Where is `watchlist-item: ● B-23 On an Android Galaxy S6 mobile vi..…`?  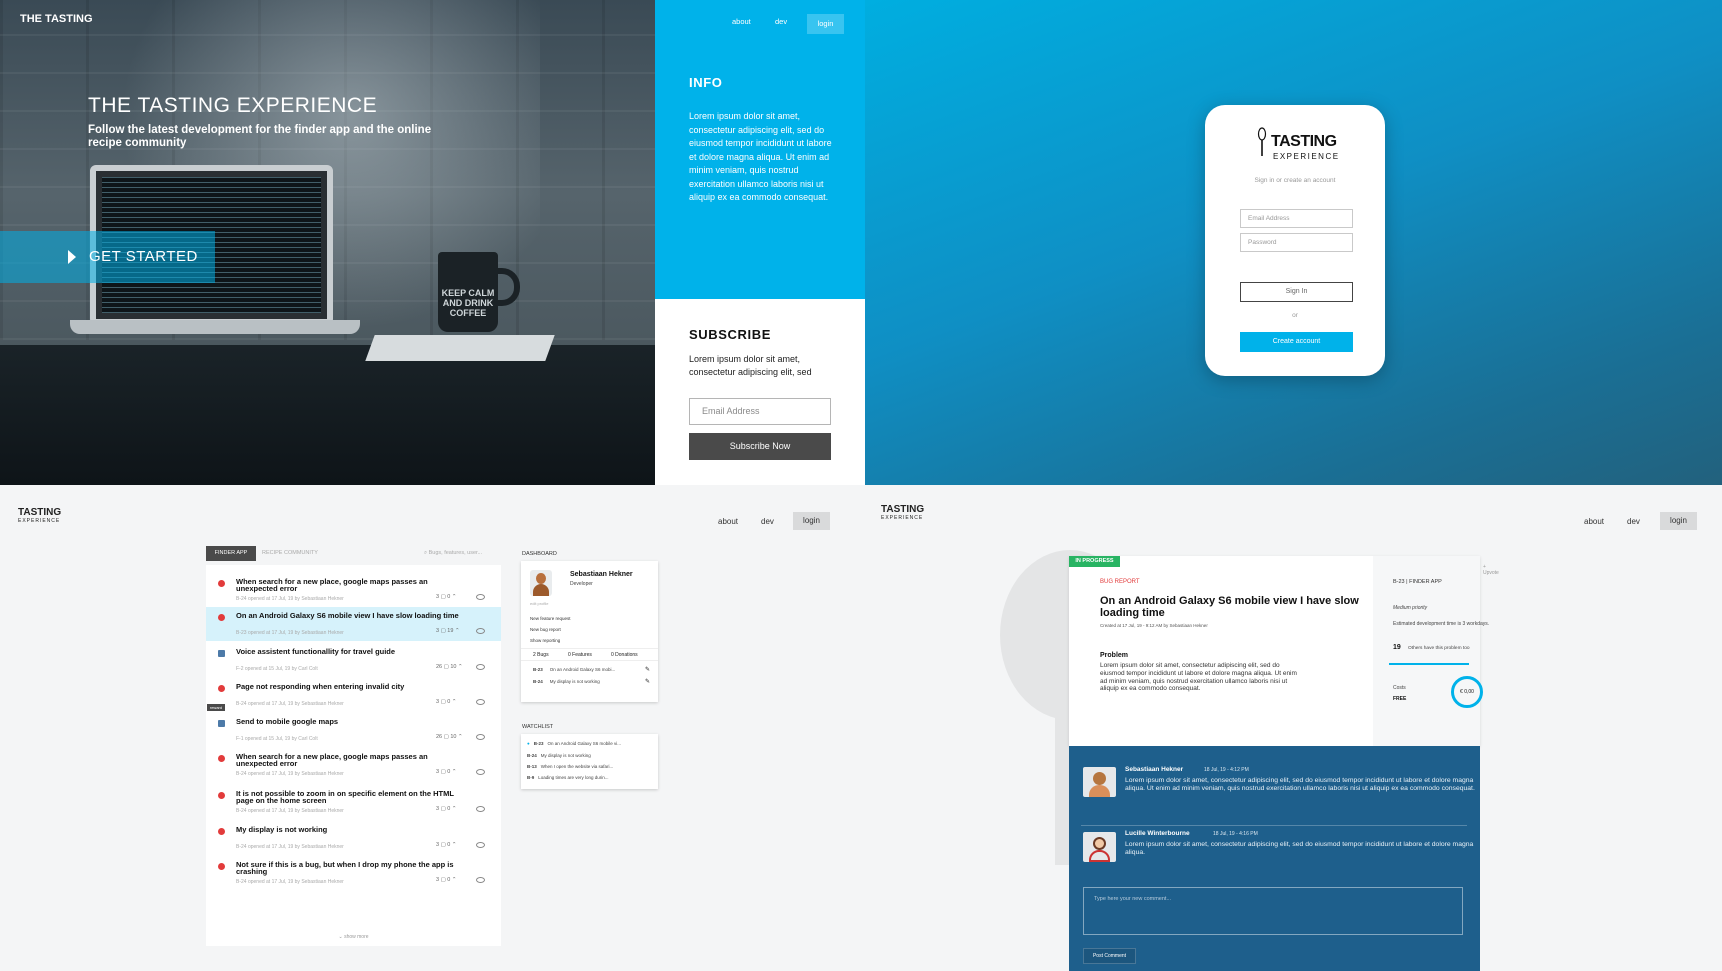 watchlist-item: ● B-23 On an Android Galaxy S6 mobile vi..… is located at coordinates (574, 743).